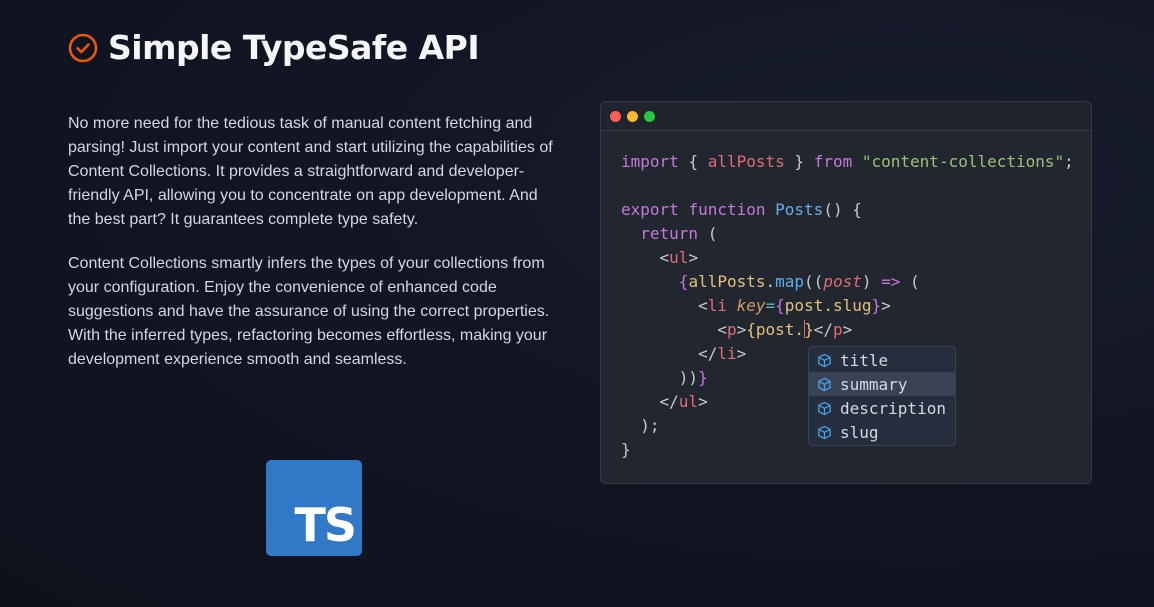 This screenshot has width=1154, height=607. I want to click on check-circle-icon, so click(83, 47).